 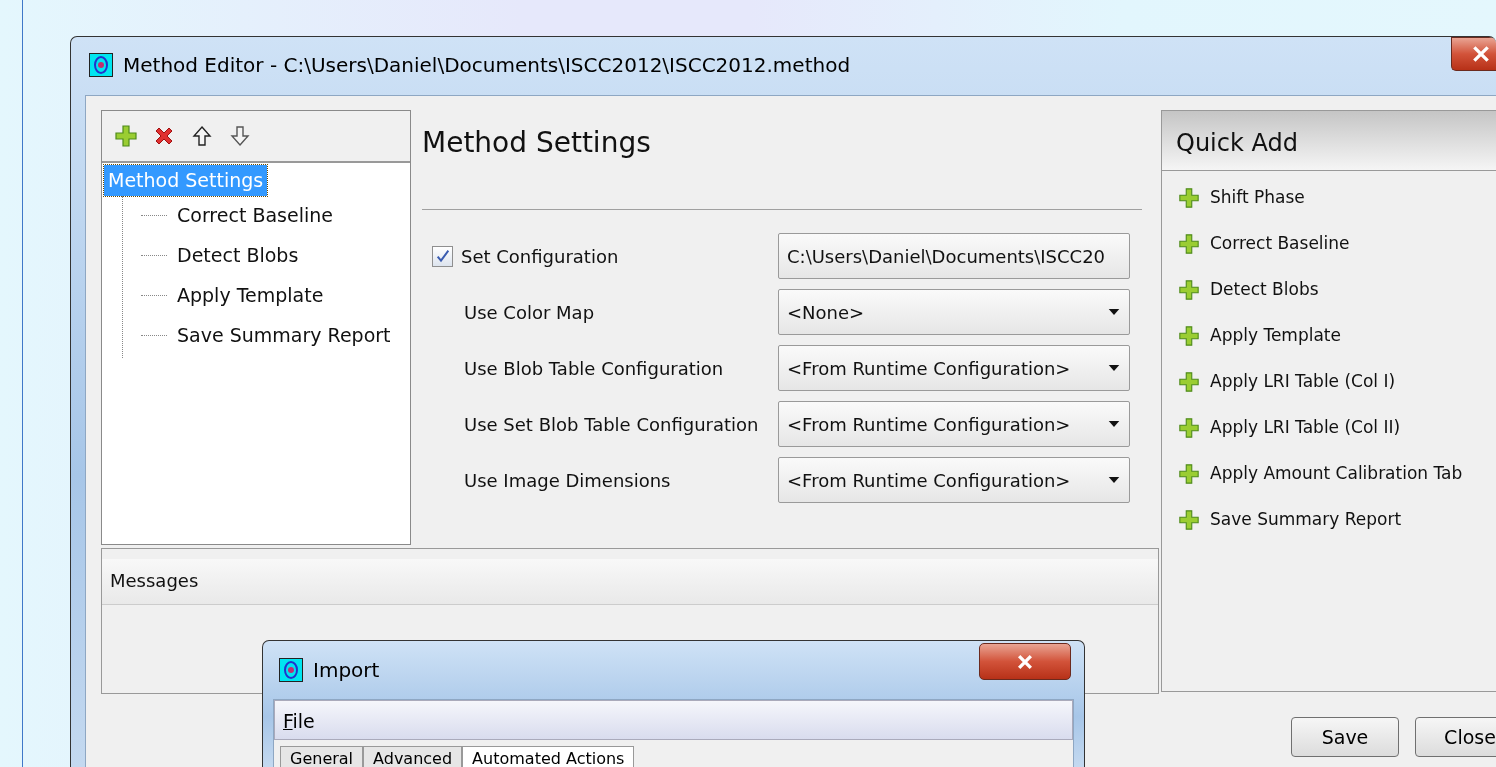 What do you see at coordinates (954, 312) in the screenshot?
I see `dropdown: <None>` at bounding box center [954, 312].